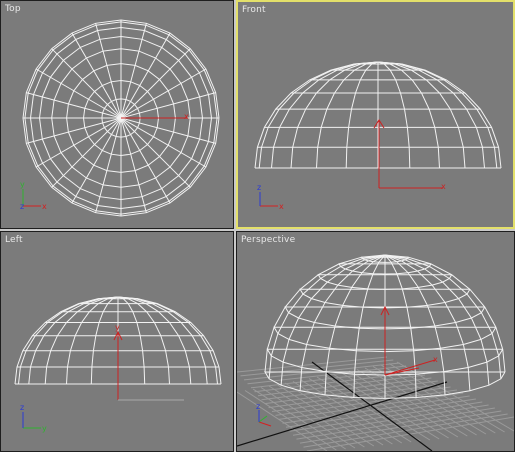  Describe the element at coordinates (117, 327) in the screenshot. I see `pivot-y-label: y` at that location.